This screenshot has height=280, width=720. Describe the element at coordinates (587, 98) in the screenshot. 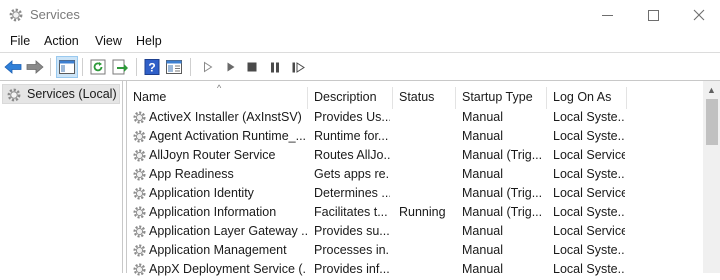

I see `column-header-log-on-as: Log On As` at that location.